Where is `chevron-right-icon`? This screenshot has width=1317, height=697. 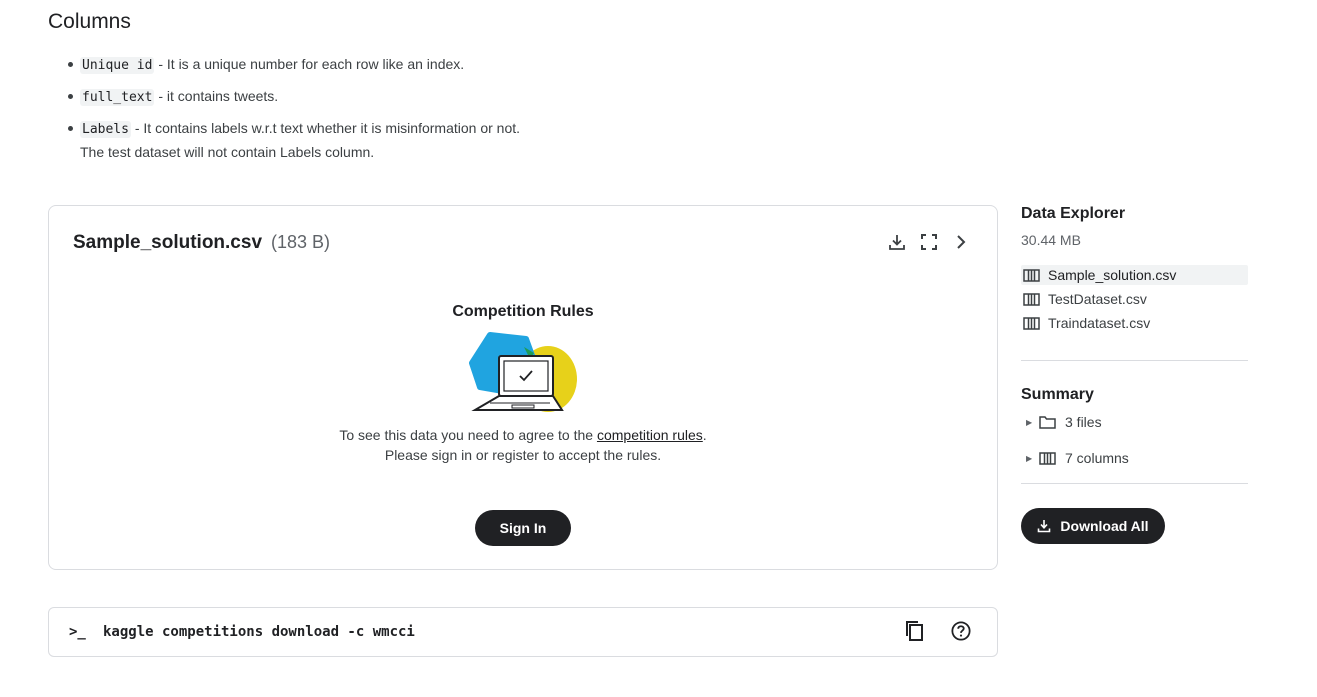 chevron-right-icon is located at coordinates (961, 242).